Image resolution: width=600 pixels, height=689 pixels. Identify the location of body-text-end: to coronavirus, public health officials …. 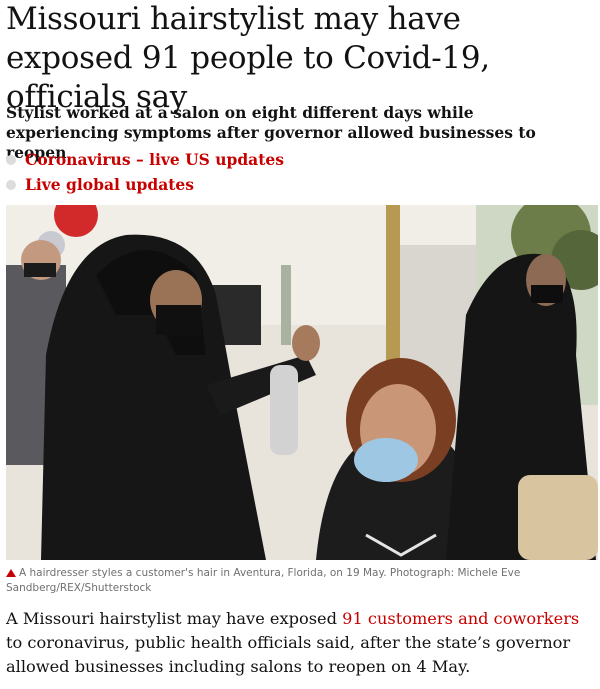
(288, 654).